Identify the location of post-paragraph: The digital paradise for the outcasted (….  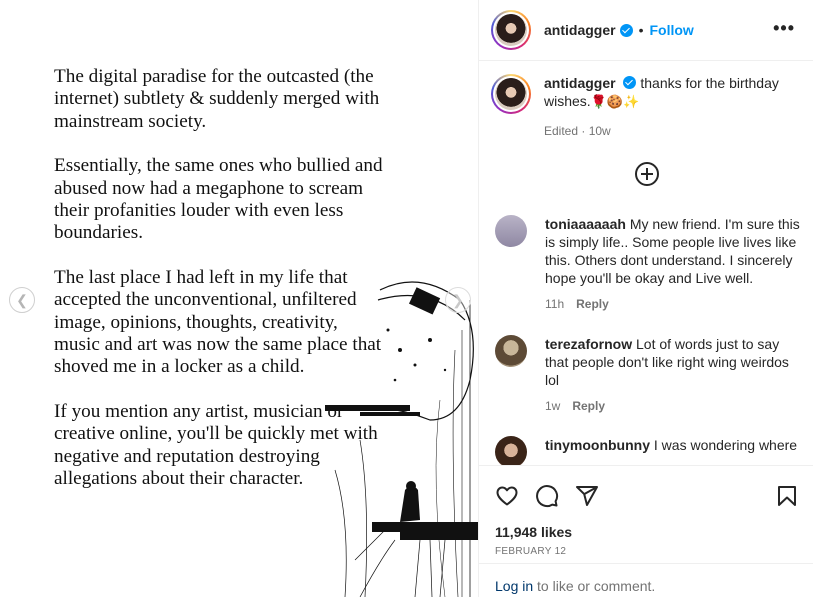
(217, 99).